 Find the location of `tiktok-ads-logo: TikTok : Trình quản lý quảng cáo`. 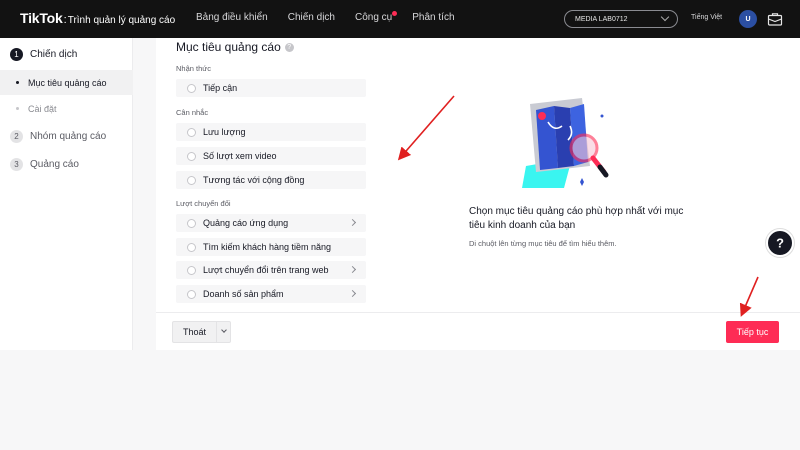

tiktok-ads-logo: TikTok : Trình quản lý quảng cáo is located at coordinates (97, 18).